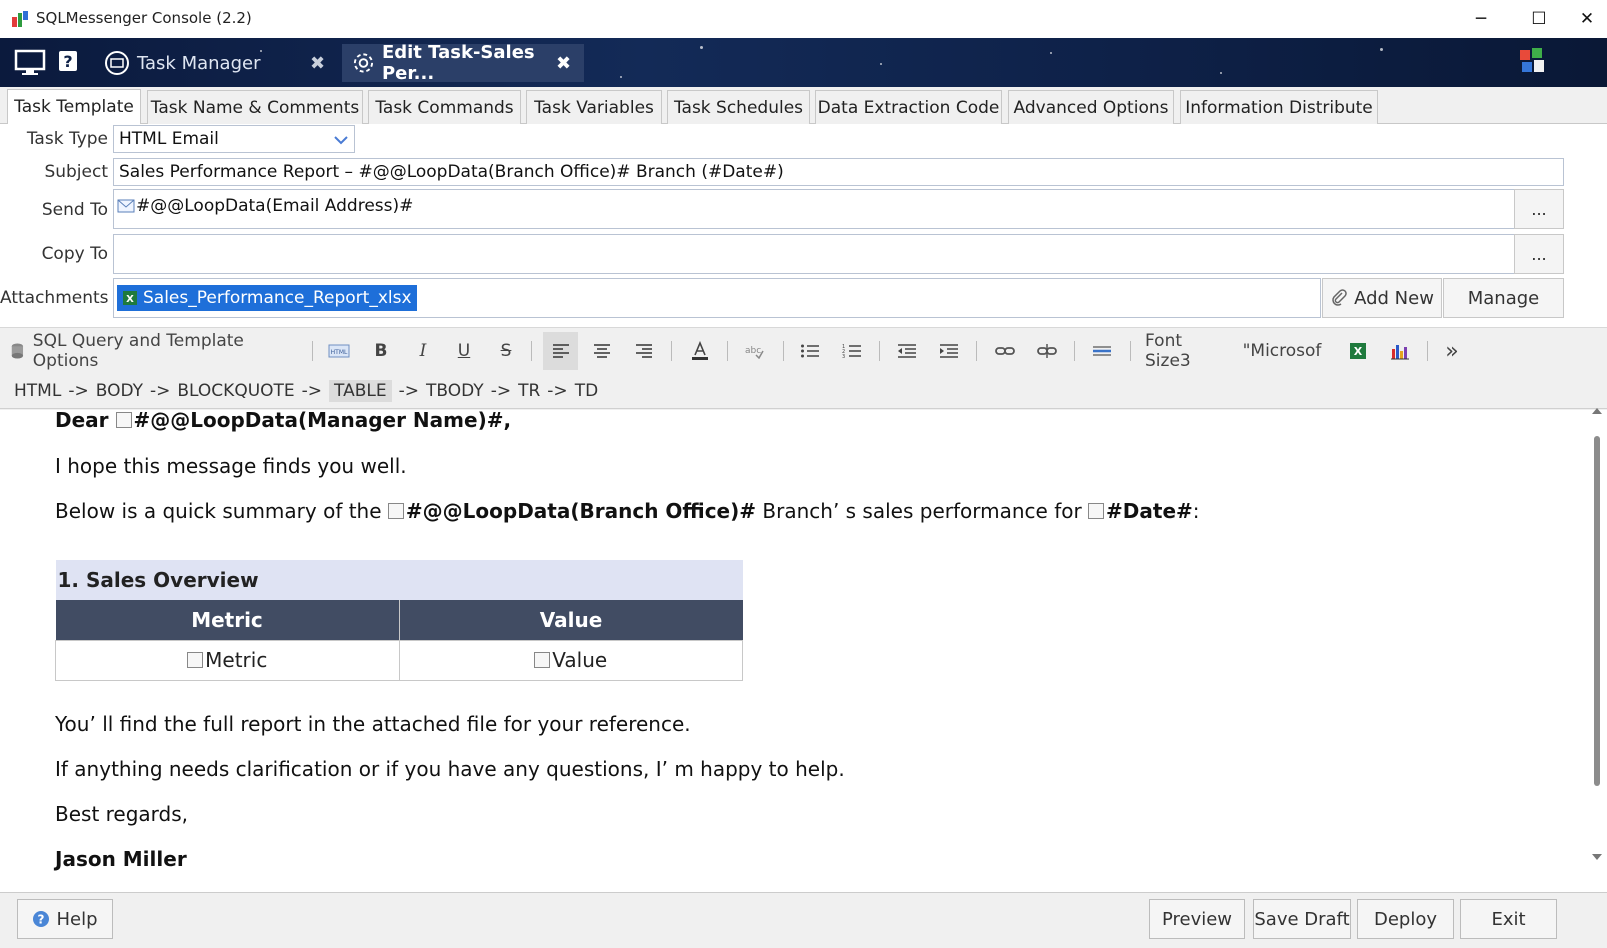 This screenshot has height=948, width=1607. Describe the element at coordinates (360, 390) in the screenshot. I see `path-table: TABLE` at that location.